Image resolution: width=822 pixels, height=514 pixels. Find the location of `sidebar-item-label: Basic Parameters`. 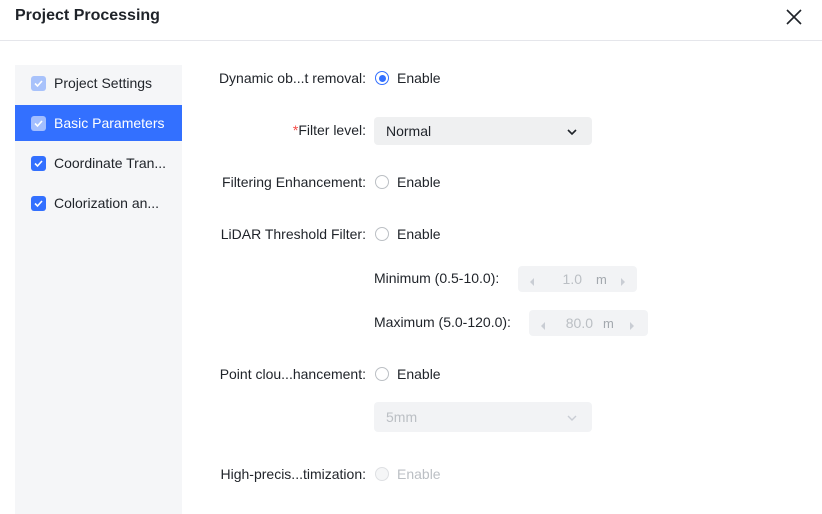

sidebar-item-label: Basic Parameters is located at coordinates (109, 123).